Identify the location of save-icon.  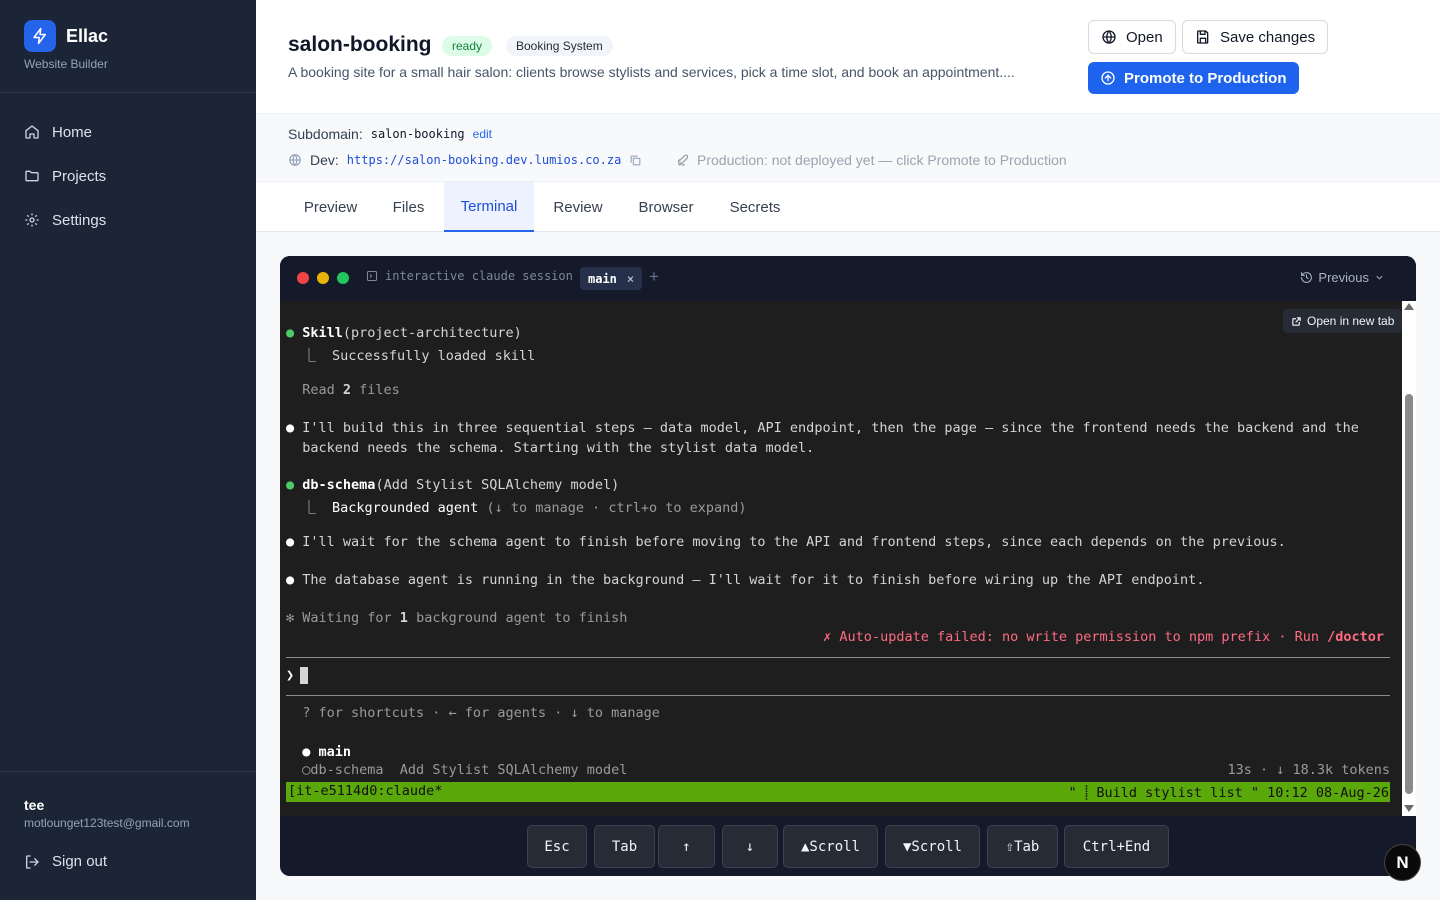
(1203, 37).